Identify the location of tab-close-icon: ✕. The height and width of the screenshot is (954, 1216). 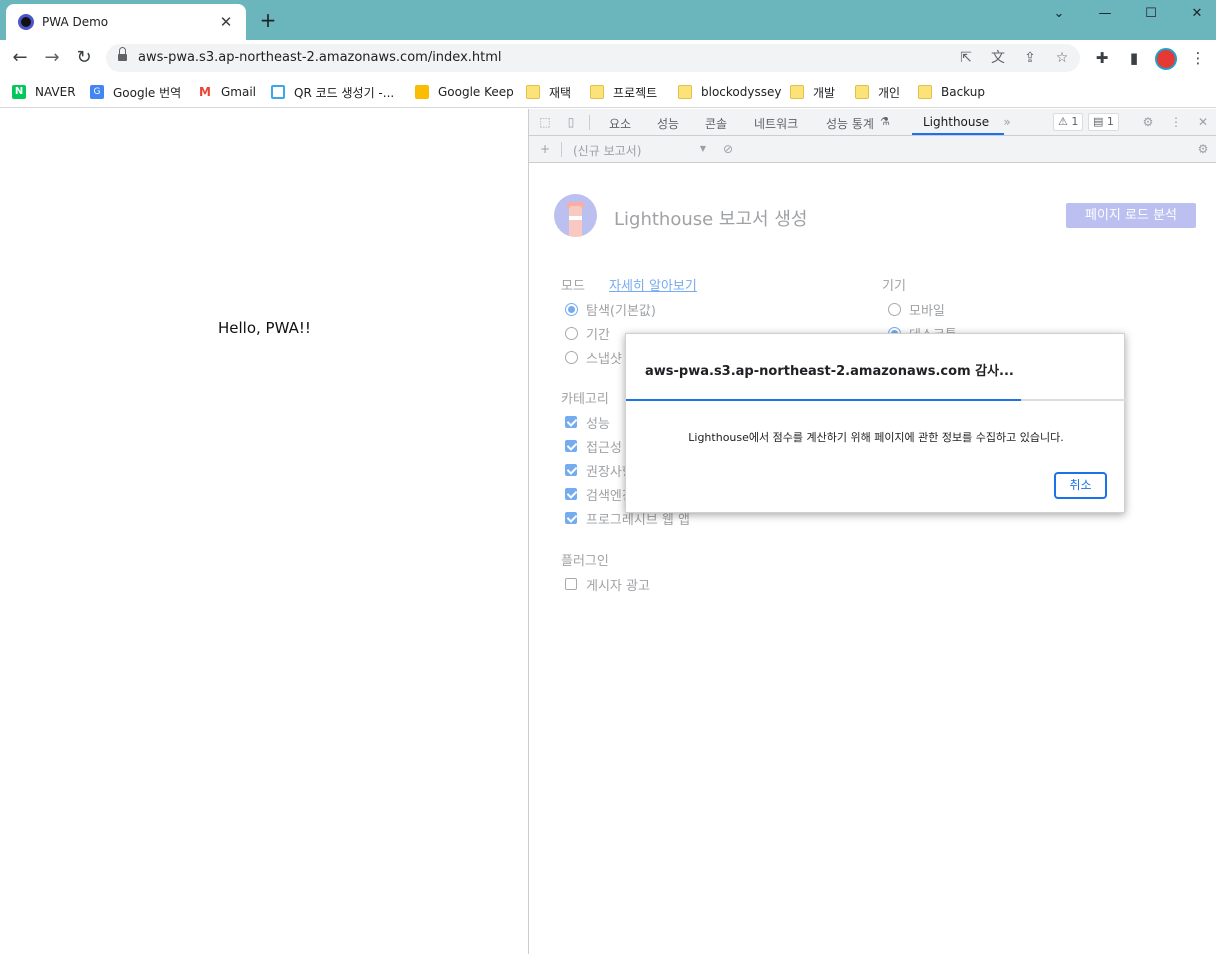
(226, 22).